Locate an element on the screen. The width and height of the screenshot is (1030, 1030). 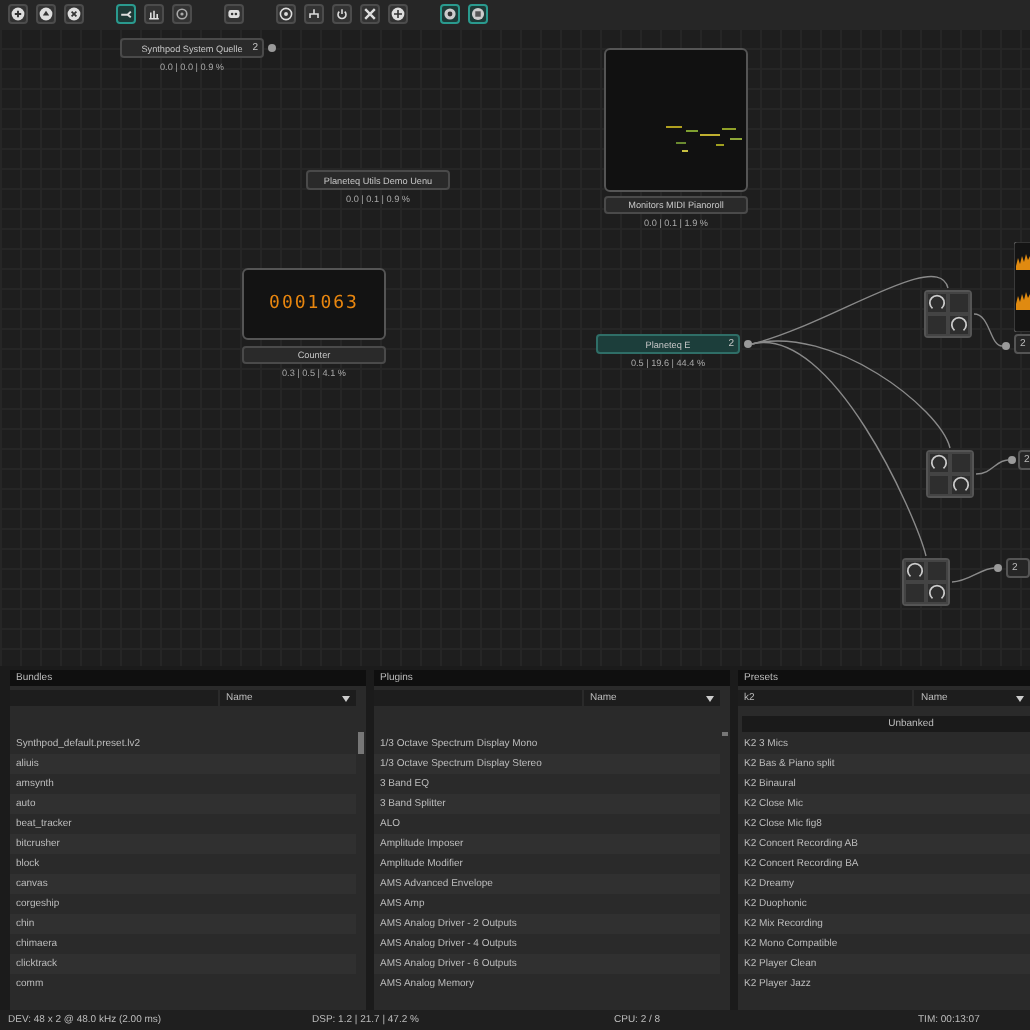
gear-button is located at coordinates (450, 14).